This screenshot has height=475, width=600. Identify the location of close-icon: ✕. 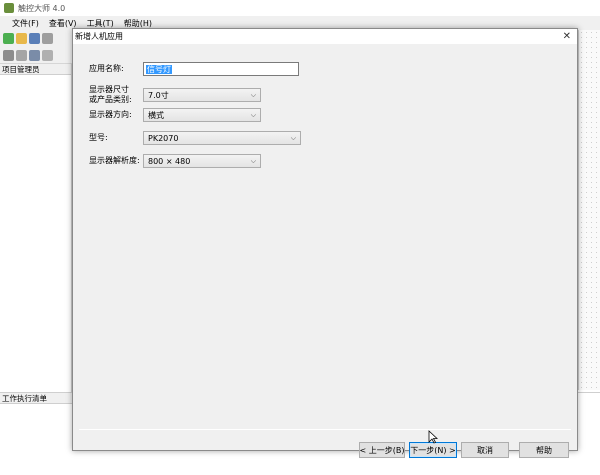
(567, 36).